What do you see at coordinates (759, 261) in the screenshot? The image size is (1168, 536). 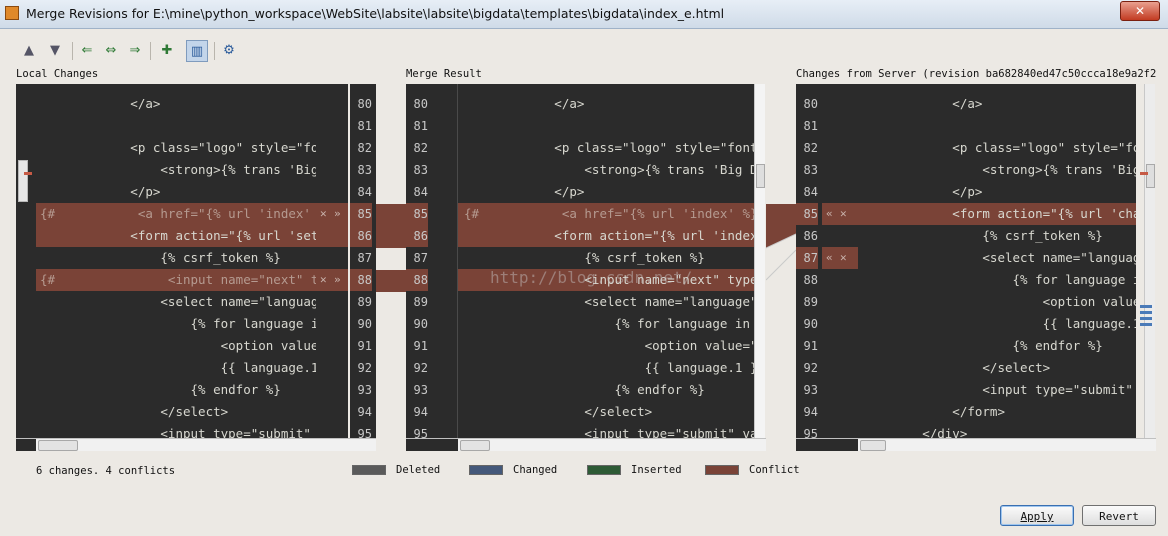 I see `merge-vertical-scrollbar` at bounding box center [759, 261].